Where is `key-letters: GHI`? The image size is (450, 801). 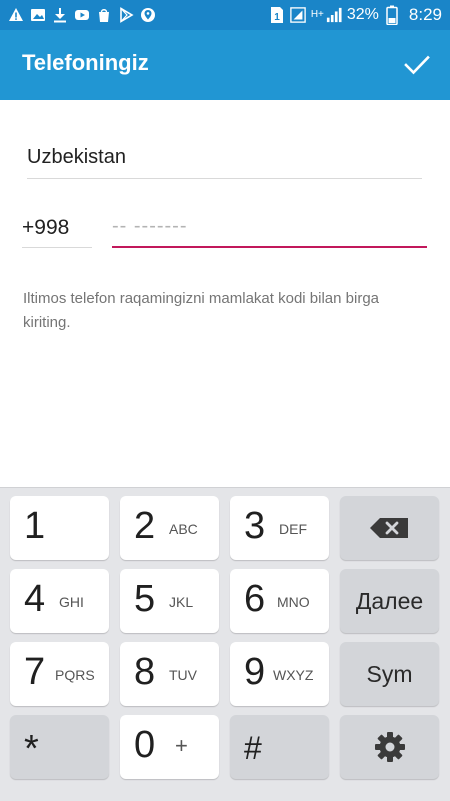 key-letters: GHI is located at coordinates (71, 602).